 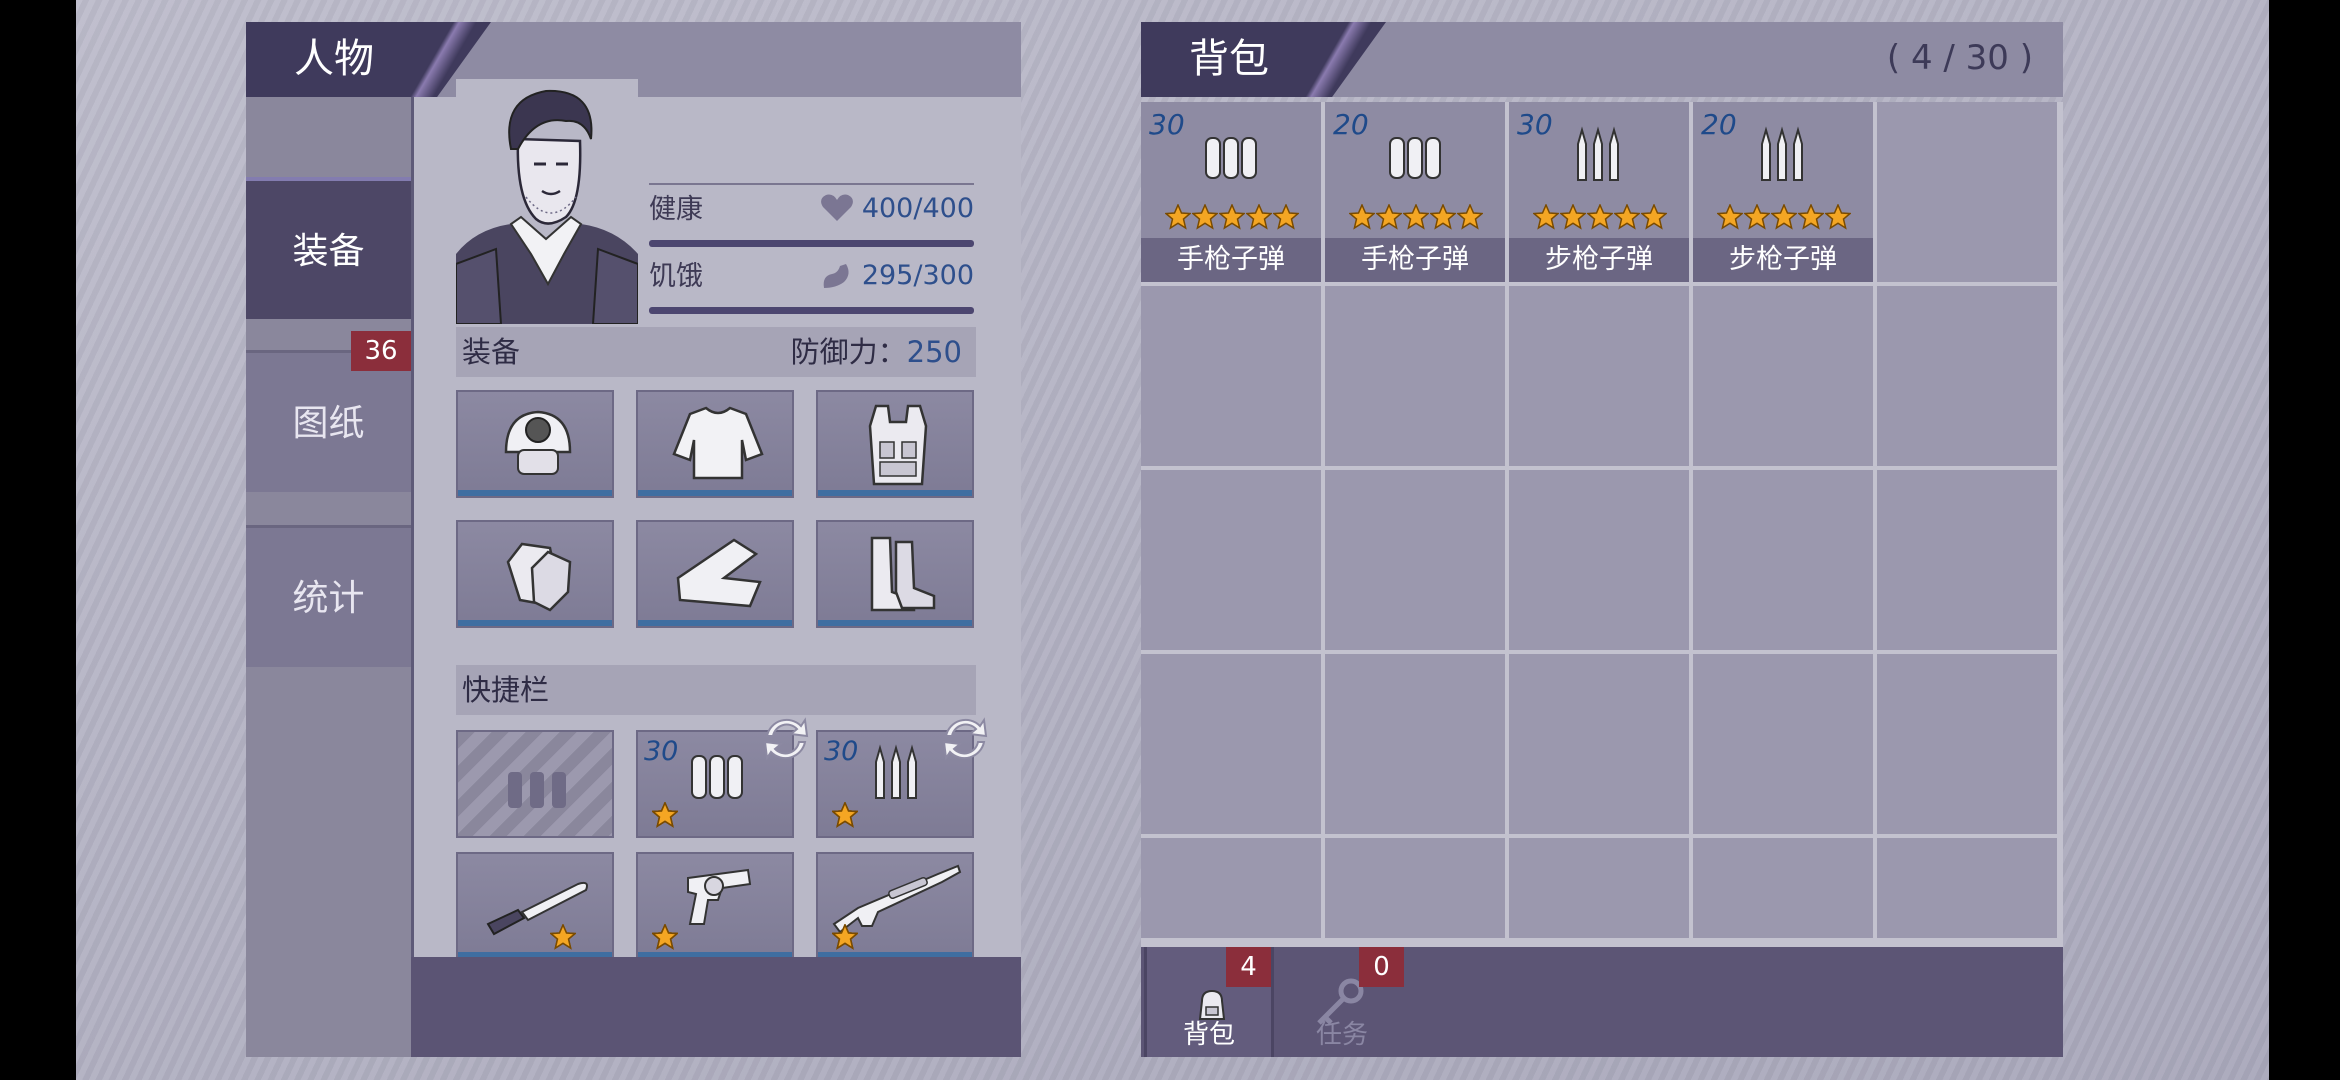 What do you see at coordinates (811, 243) in the screenshot?
I see `health-bar` at bounding box center [811, 243].